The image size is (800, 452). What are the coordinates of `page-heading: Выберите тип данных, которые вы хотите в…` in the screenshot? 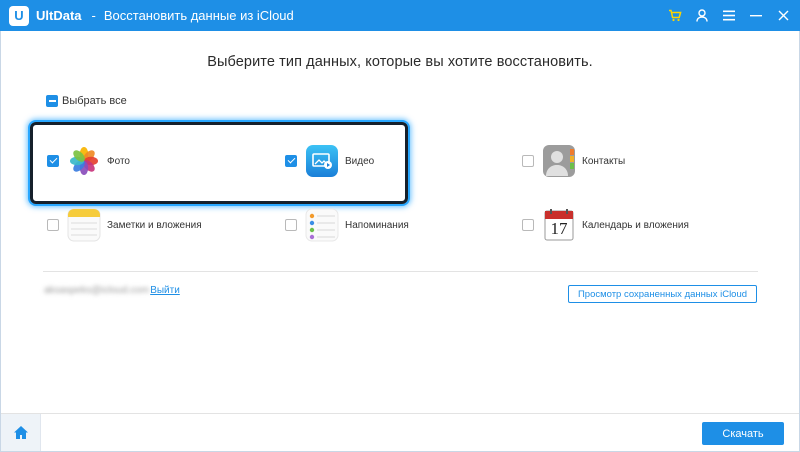 It's located at (400, 62).